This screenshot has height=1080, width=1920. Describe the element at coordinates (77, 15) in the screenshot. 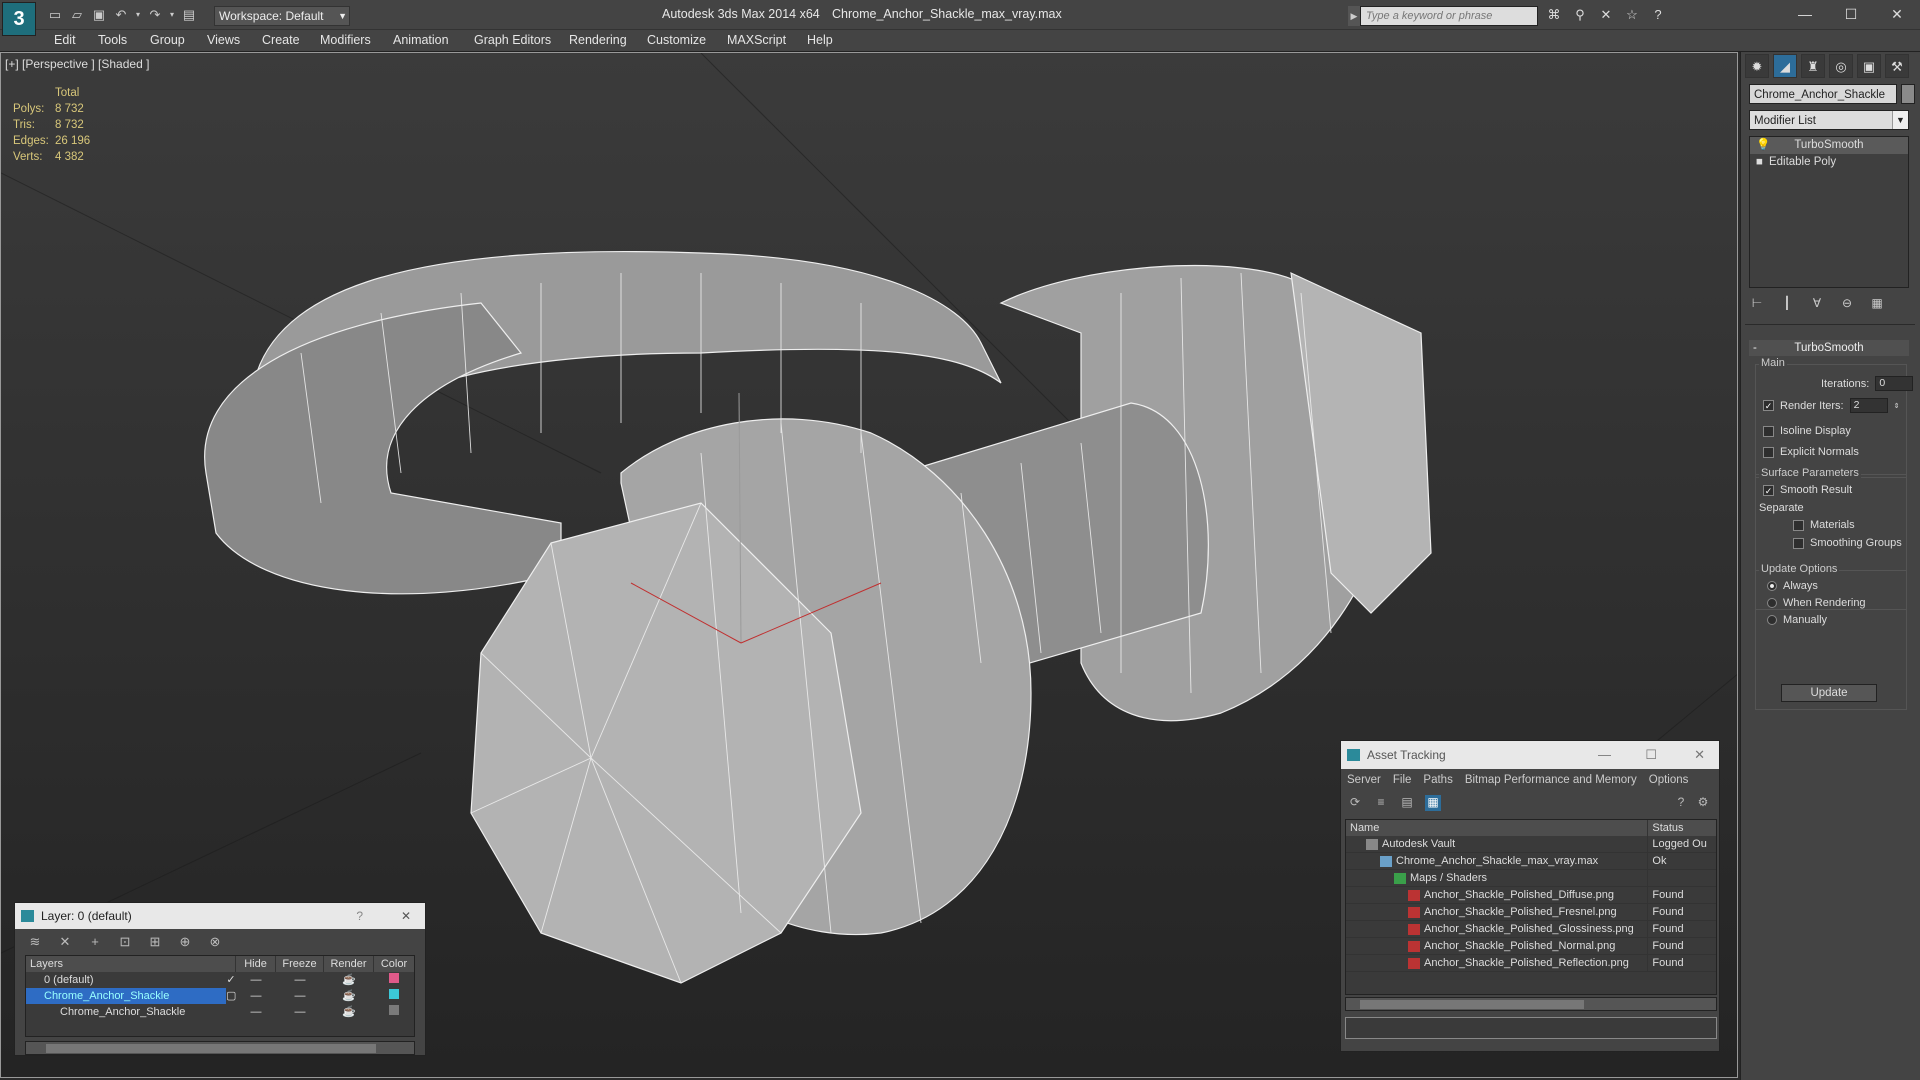

I see `open-file-icon: ▱` at that location.